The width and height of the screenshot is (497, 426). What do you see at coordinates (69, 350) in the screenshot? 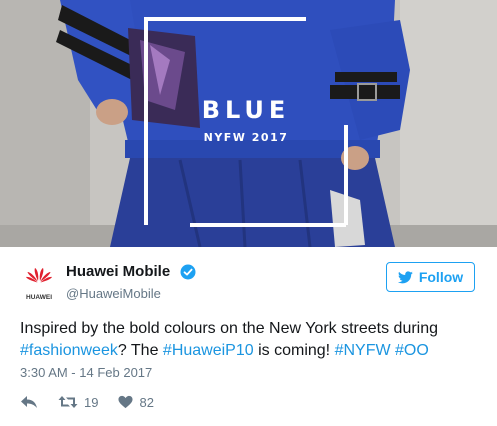
I see `hashtag-link: #fashionweek` at bounding box center [69, 350].